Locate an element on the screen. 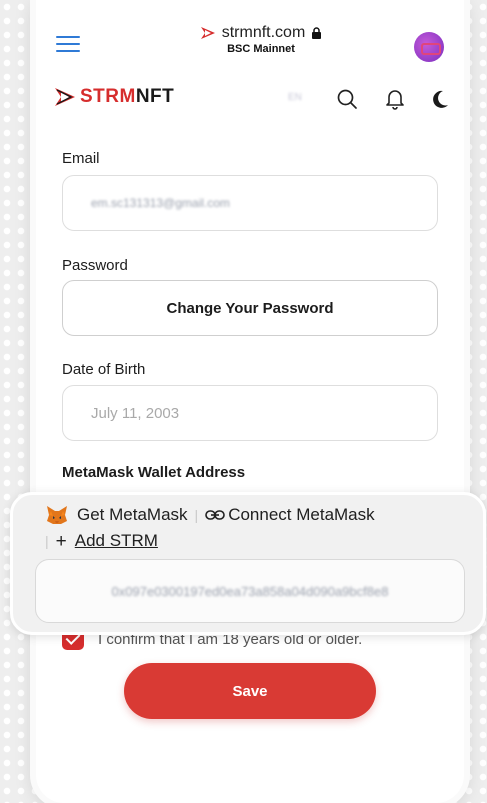  dark-mode-icon is located at coordinates (439, 99).